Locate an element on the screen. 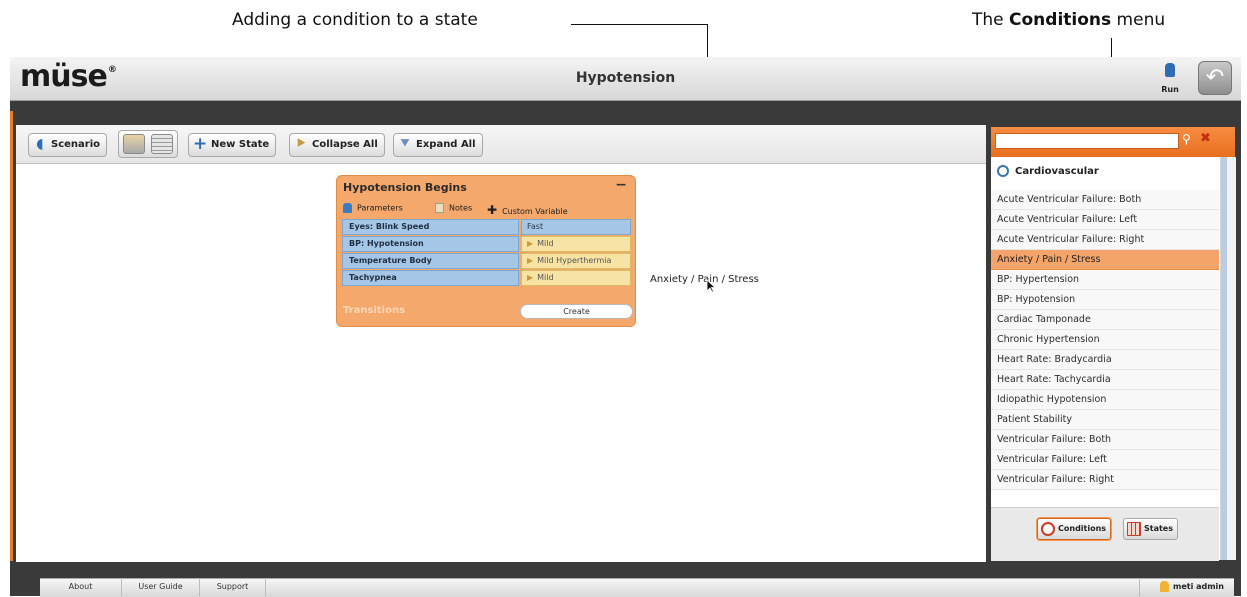  run-button: Run is located at coordinates (1170, 79).